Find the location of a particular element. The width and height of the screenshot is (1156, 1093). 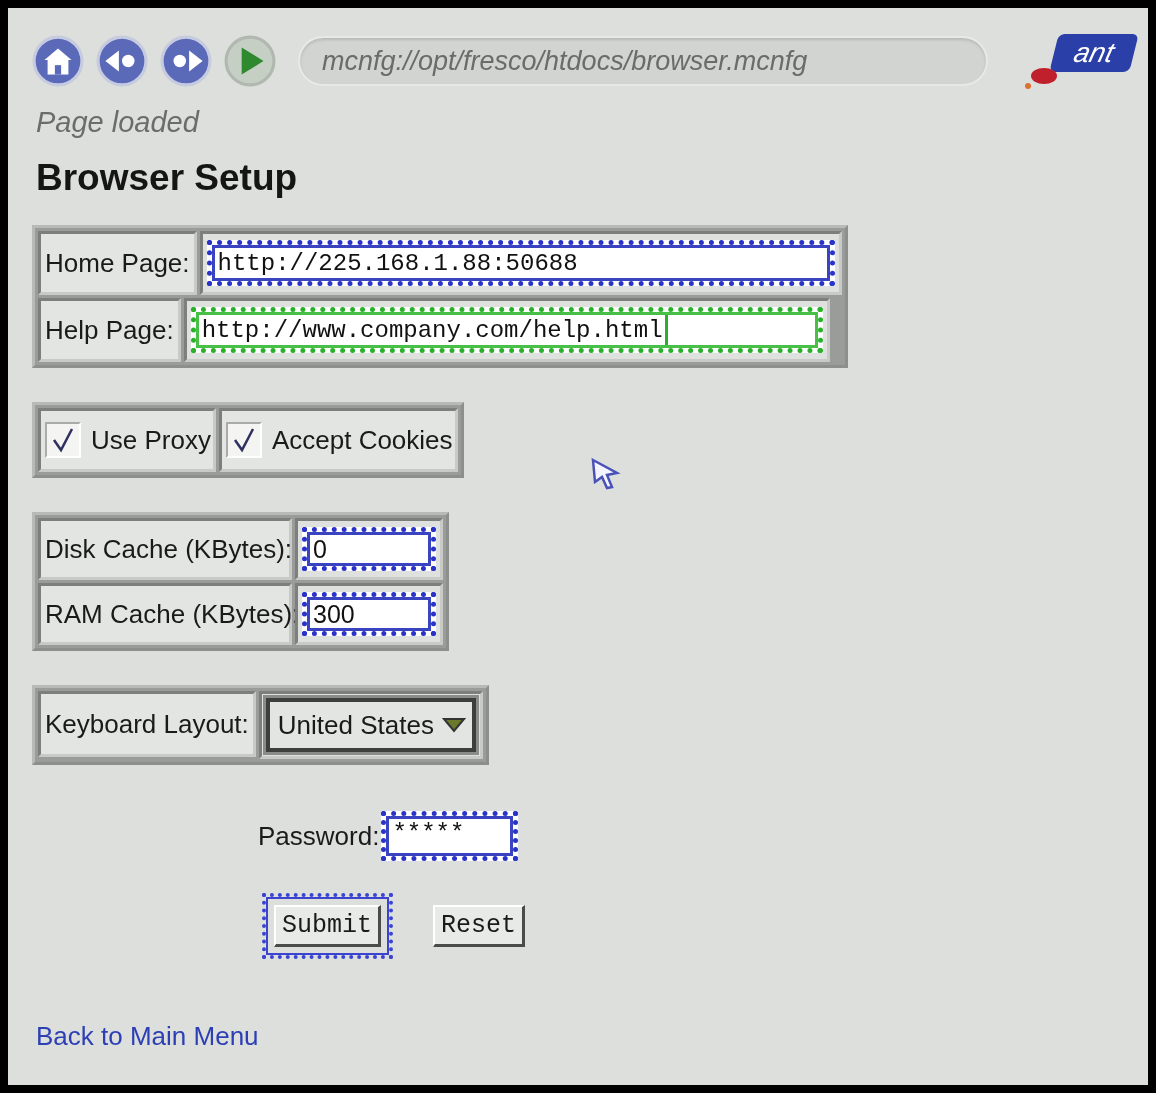

field-label: Disk Cache (KBytes): is located at coordinates (165, 549).